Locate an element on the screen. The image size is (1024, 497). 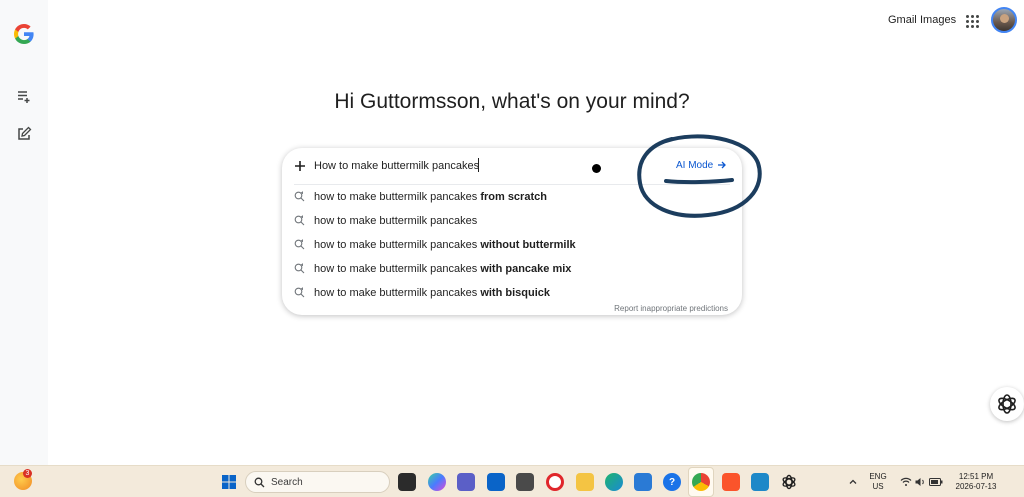
copilot-icon is located at coordinates (437, 482).